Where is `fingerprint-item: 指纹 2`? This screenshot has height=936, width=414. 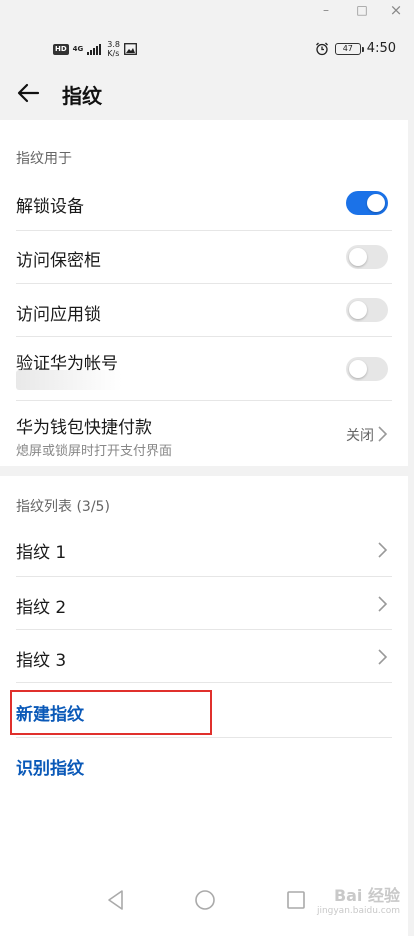 fingerprint-item: 指纹 2 is located at coordinates (204, 603).